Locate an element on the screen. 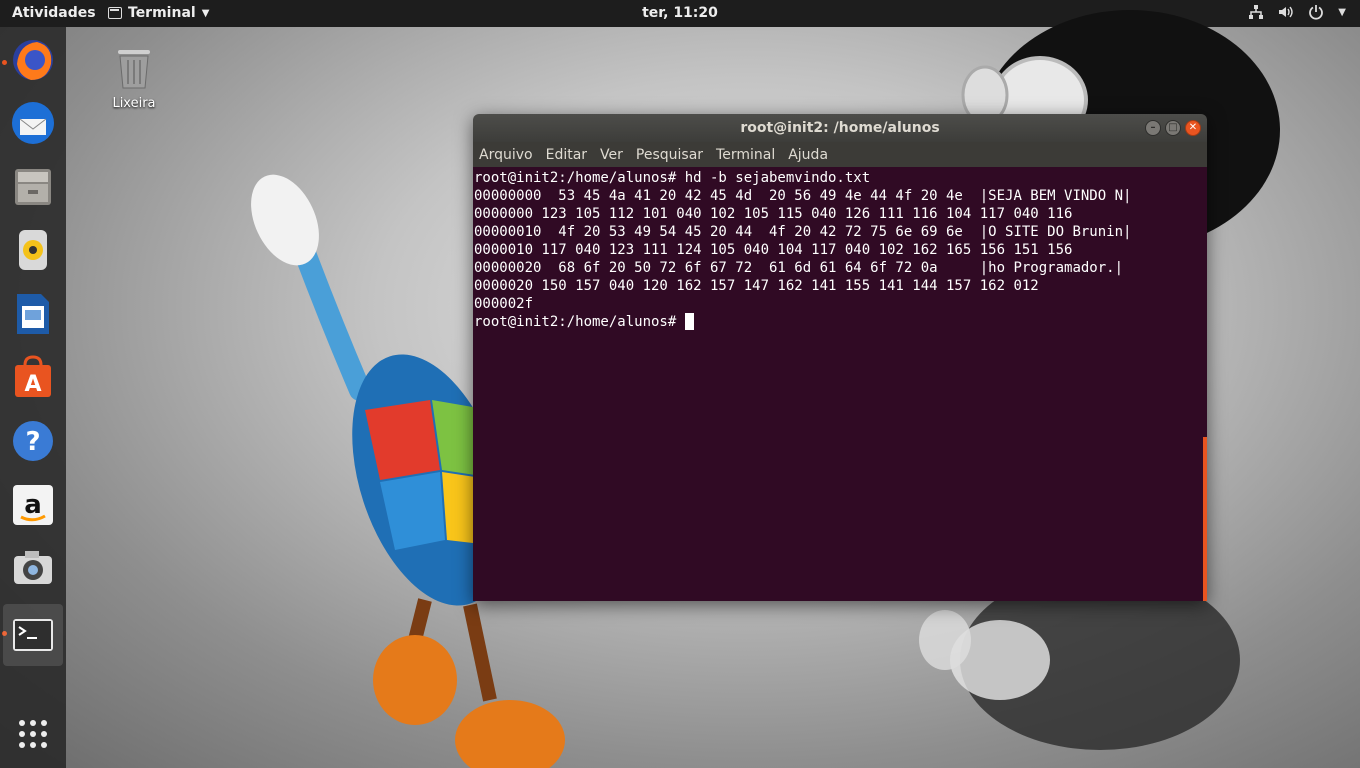  dock-files is located at coordinates (33, 187).